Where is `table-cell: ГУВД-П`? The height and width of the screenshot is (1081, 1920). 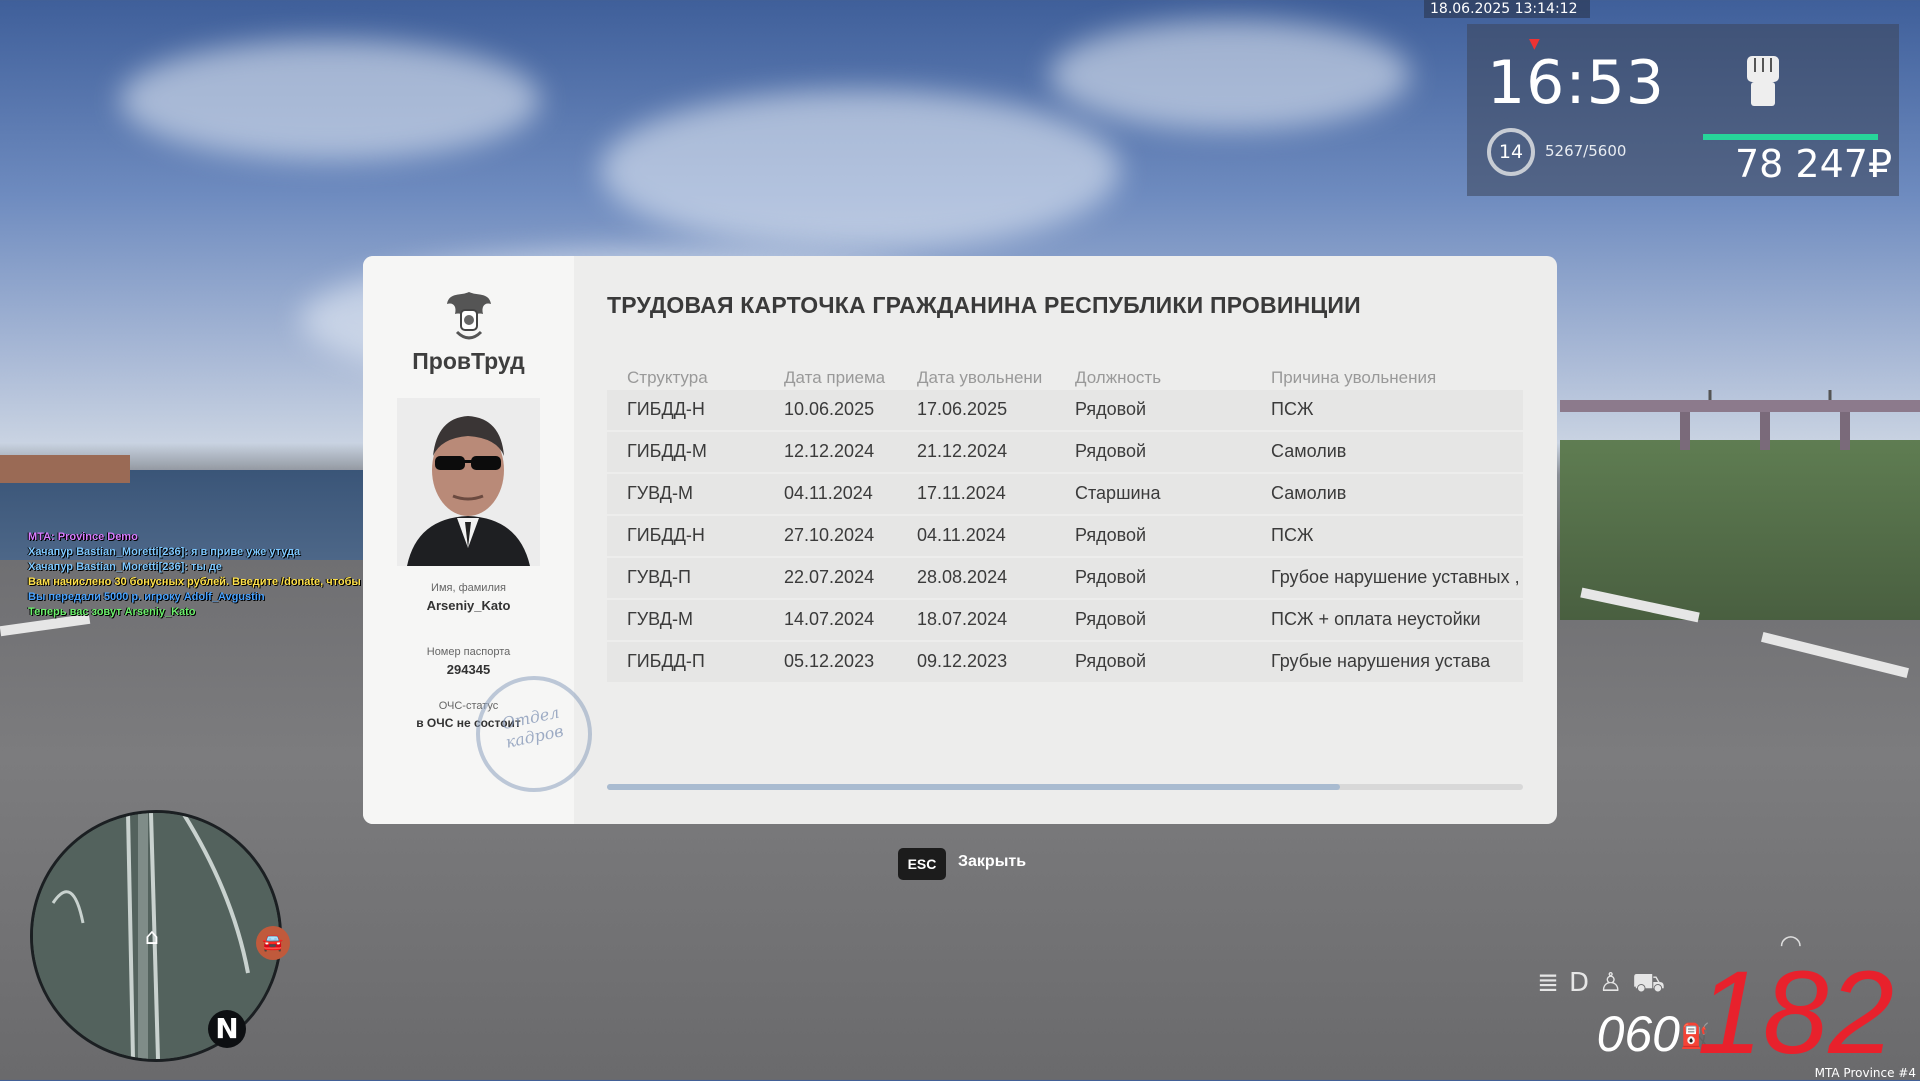
table-cell: ГУВД-П is located at coordinates (659, 577).